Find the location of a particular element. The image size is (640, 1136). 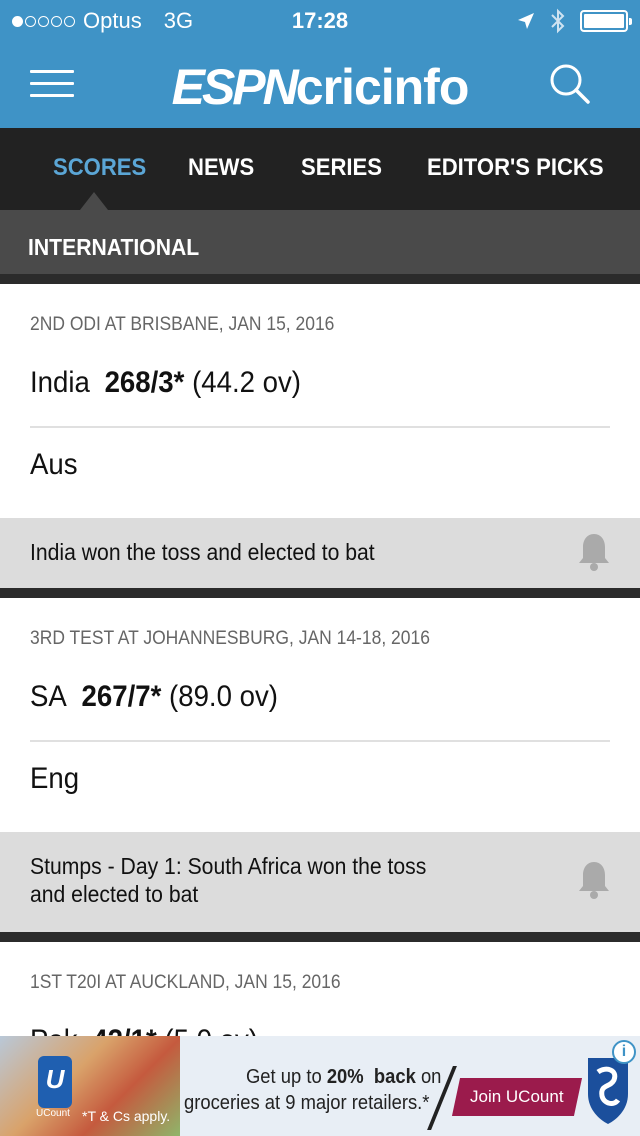

logo-cricinfo: cricinfo is located at coordinates (382, 87).